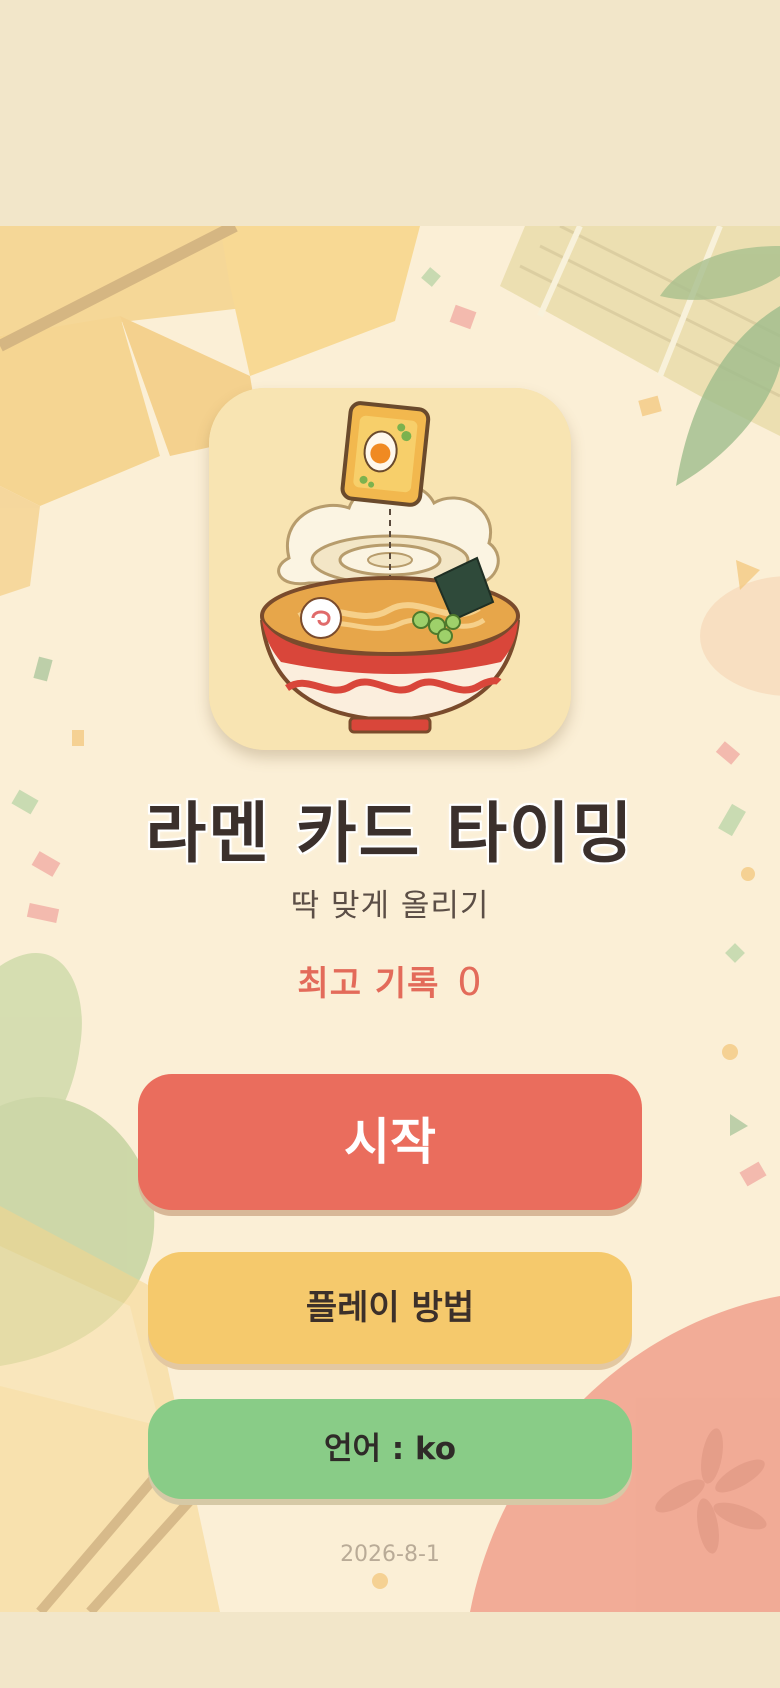 This screenshot has height=1688, width=780. Describe the element at coordinates (390, 1142) in the screenshot. I see `start-button: 시작` at that location.